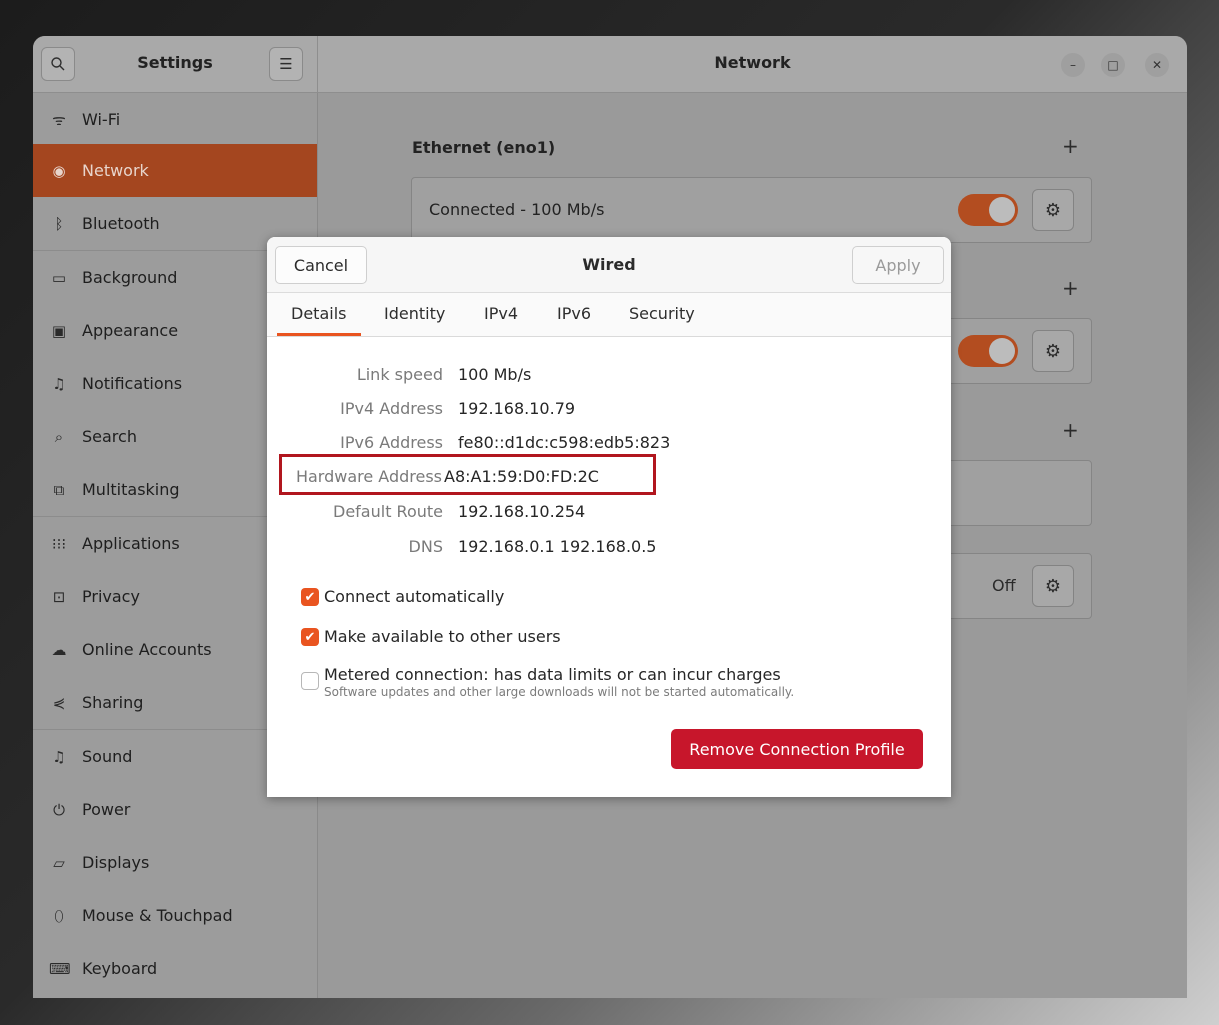  What do you see at coordinates (898, 265) in the screenshot?
I see `apply-button: Apply` at bounding box center [898, 265].